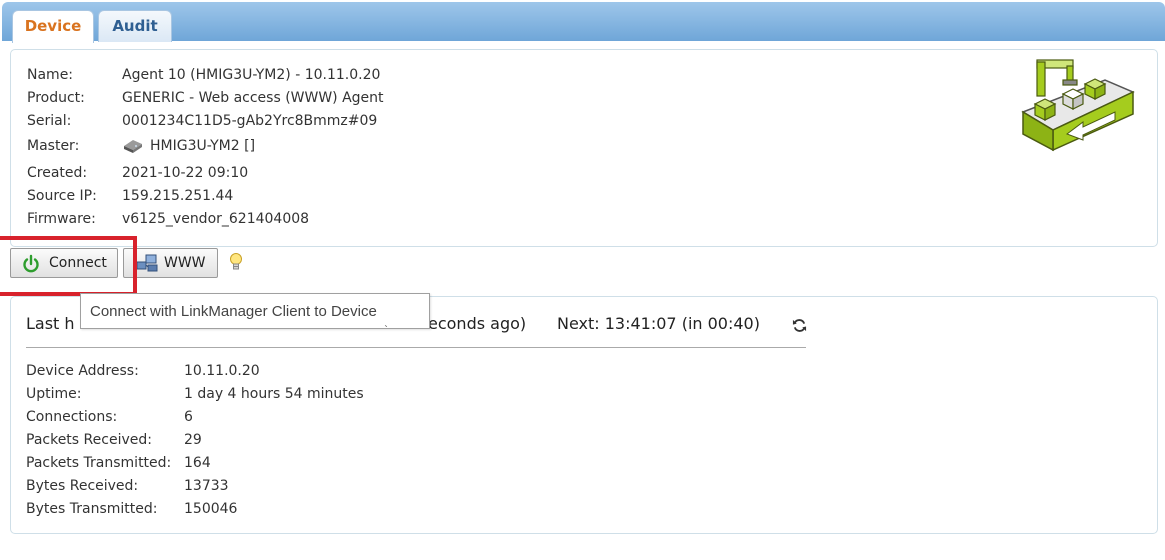 The height and width of the screenshot is (560, 1165). What do you see at coordinates (211, 509) in the screenshot?
I see `status-value: 150046` at bounding box center [211, 509].